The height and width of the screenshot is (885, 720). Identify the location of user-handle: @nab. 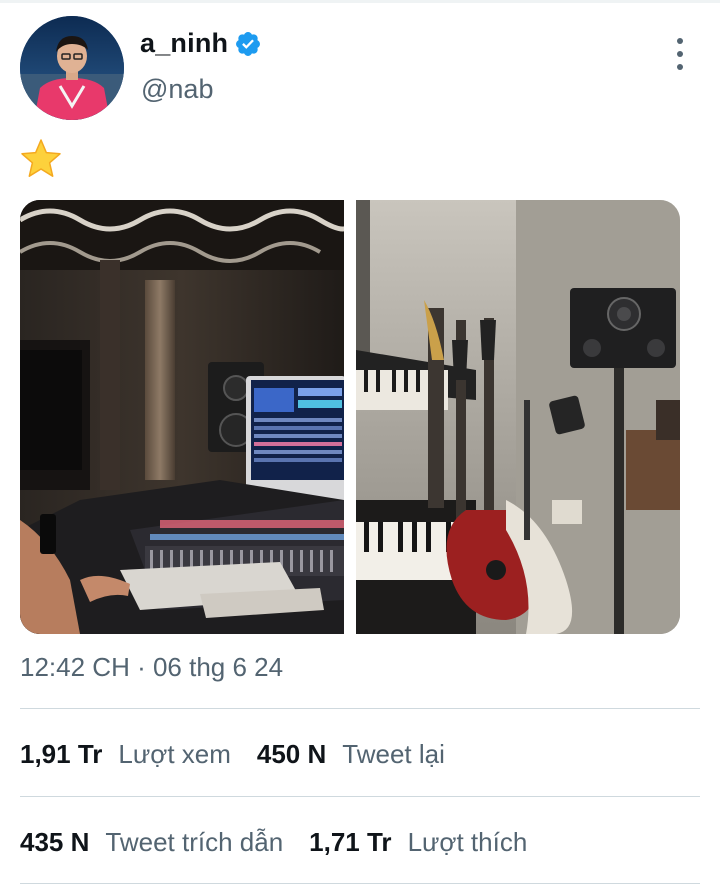
(177, 89).